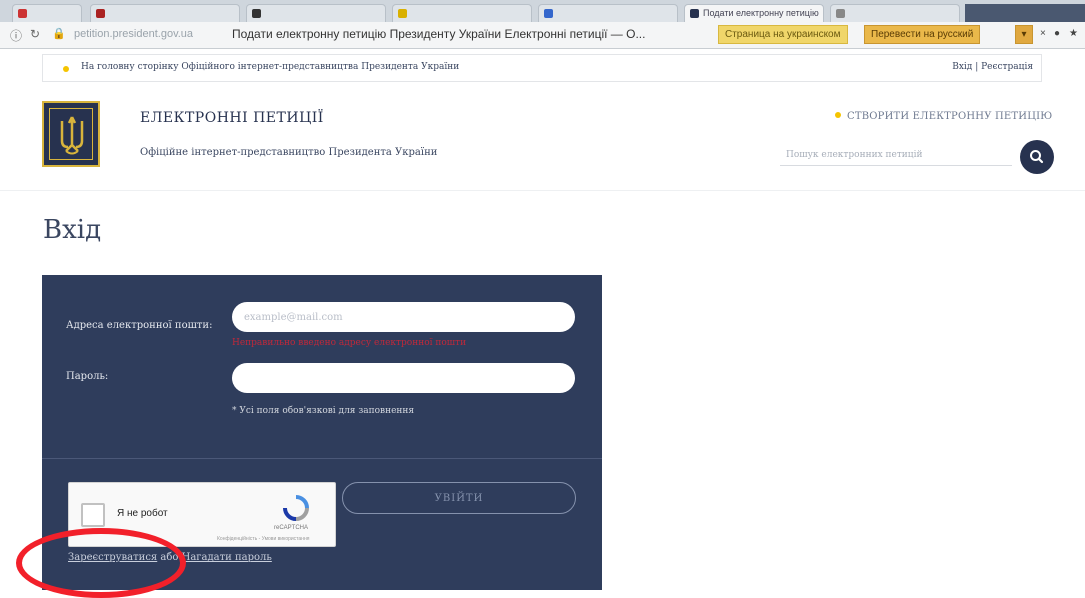 The height and width of the screenshot is (598, 1085). Describe the element at coordinates (992, 67) in the screenshot. I see `login-register-link: Вхід | Реєстрація` at that location.